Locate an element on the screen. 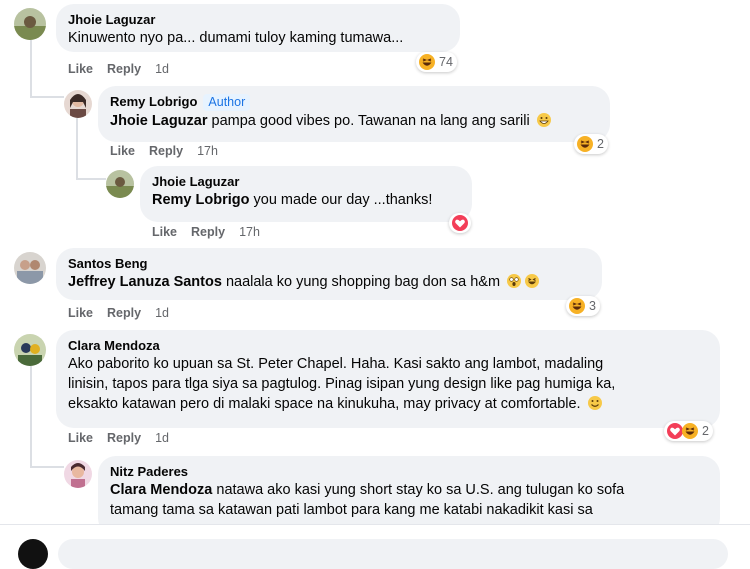  smiling-emoji-icon is located at coordinates (594, 403).